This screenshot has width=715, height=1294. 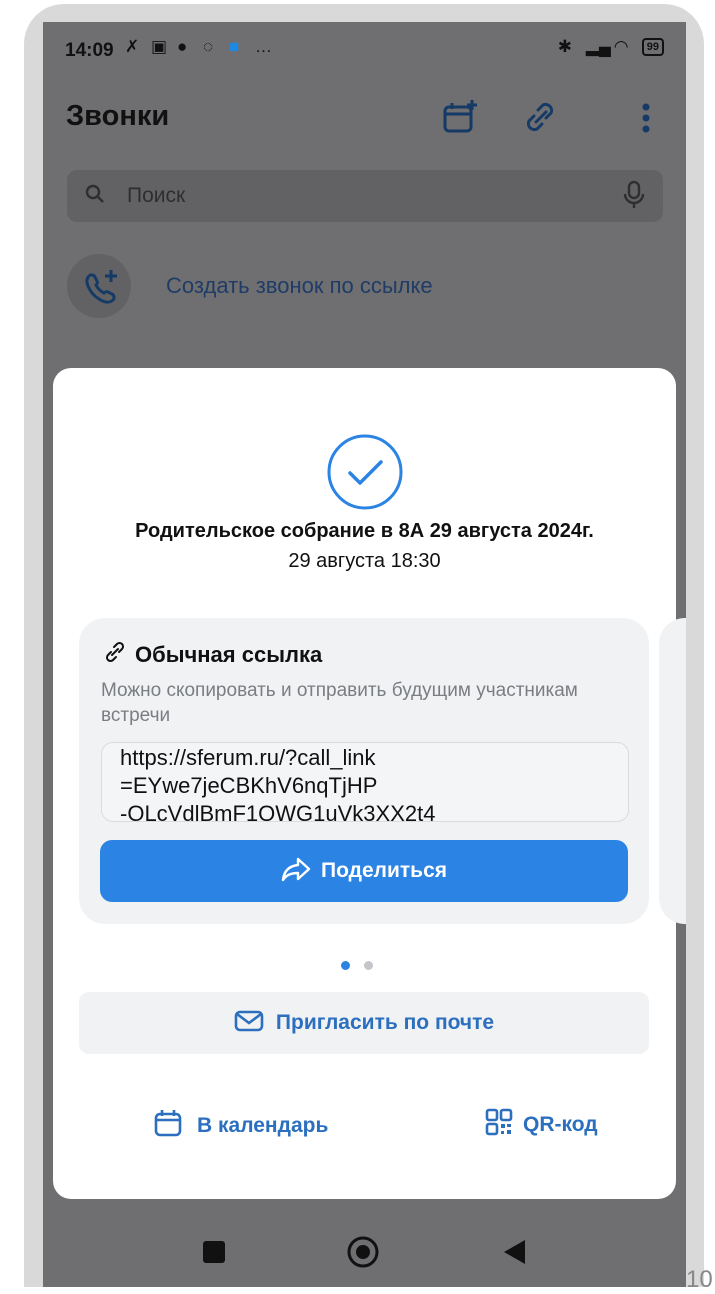 I want to click on invite-by-email-button: Пригласить по почте, so click(x=364, y=1023).